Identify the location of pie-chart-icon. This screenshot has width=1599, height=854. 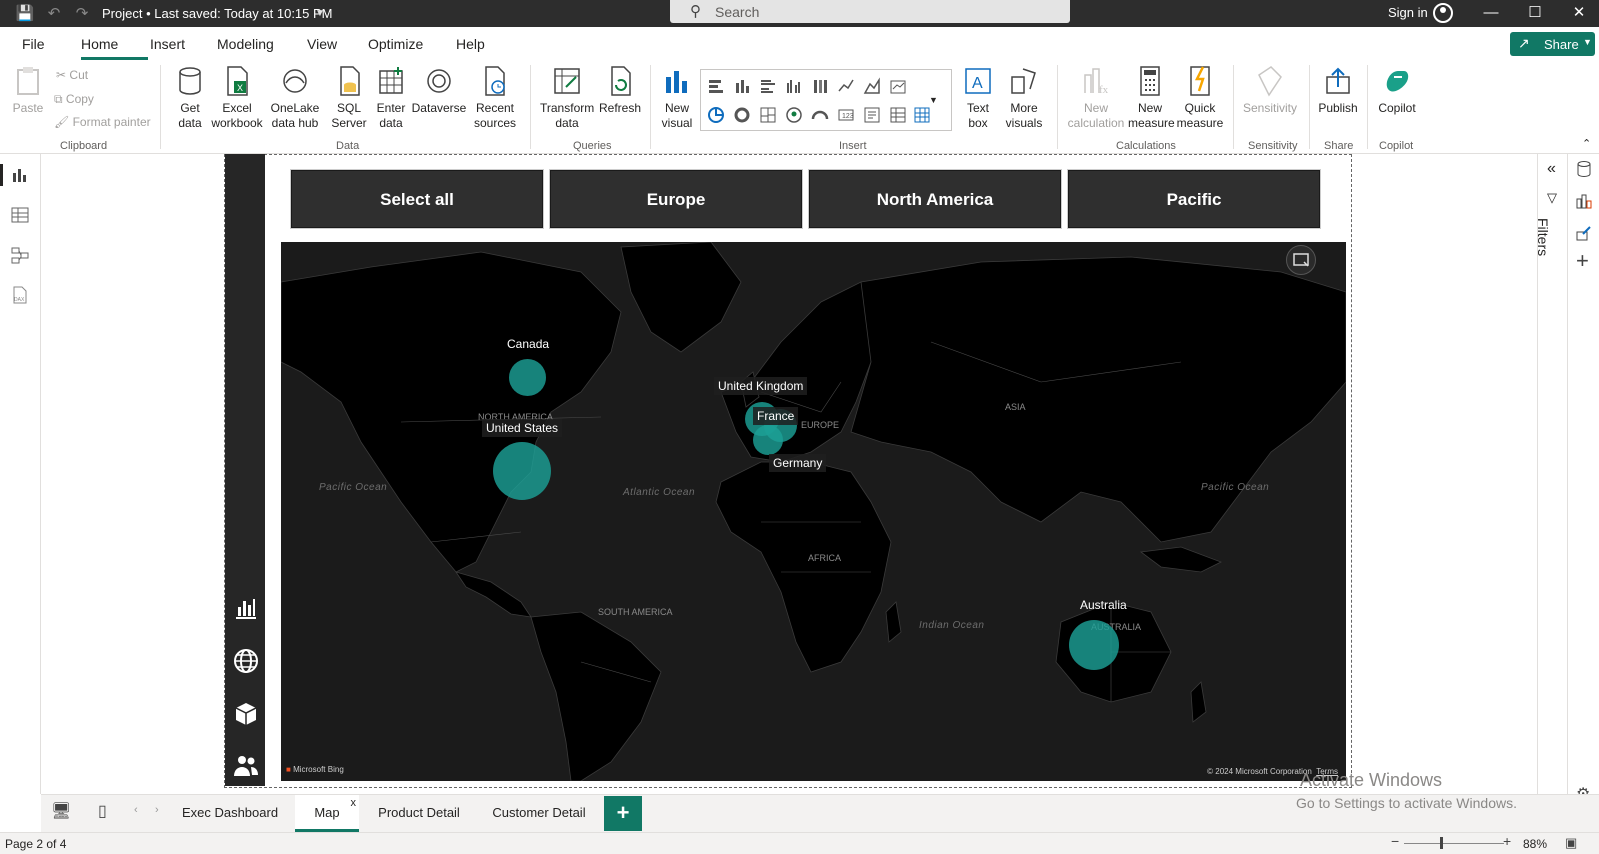
(716, 115).